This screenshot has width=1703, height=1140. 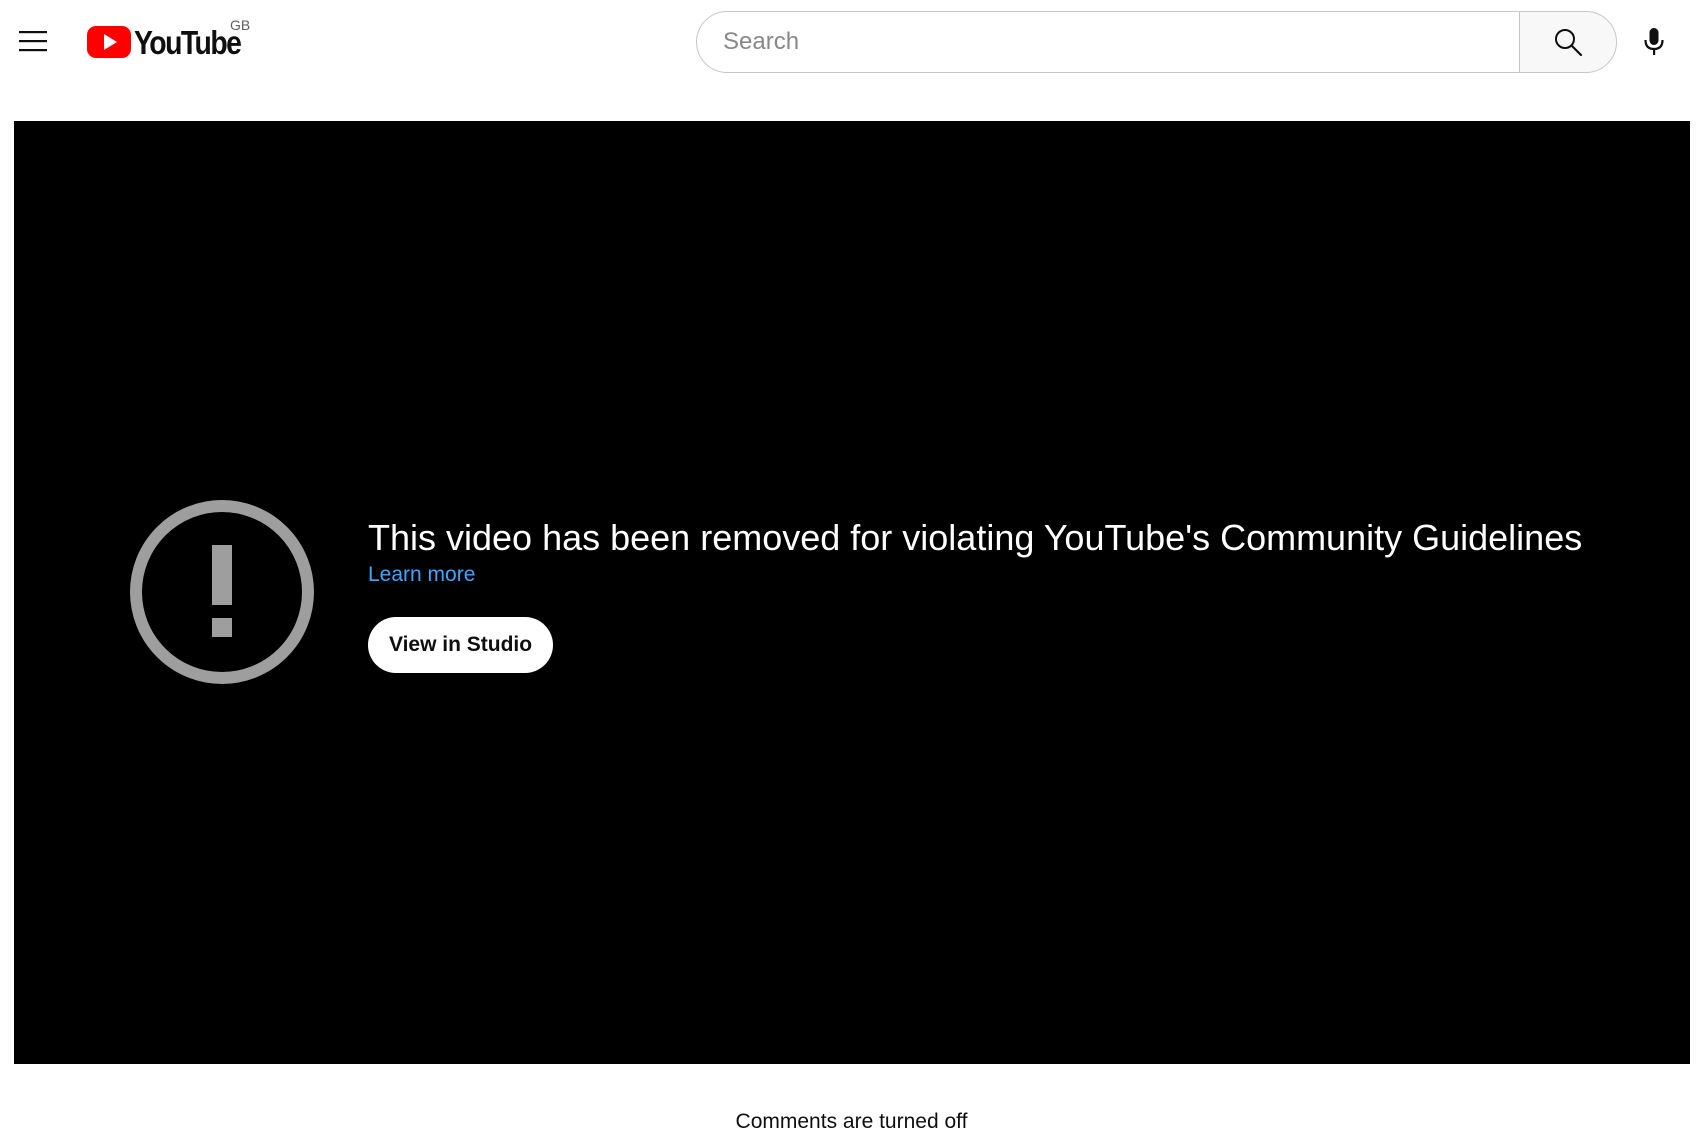 I want to click on search-icon, so click(x=1569, y=43).